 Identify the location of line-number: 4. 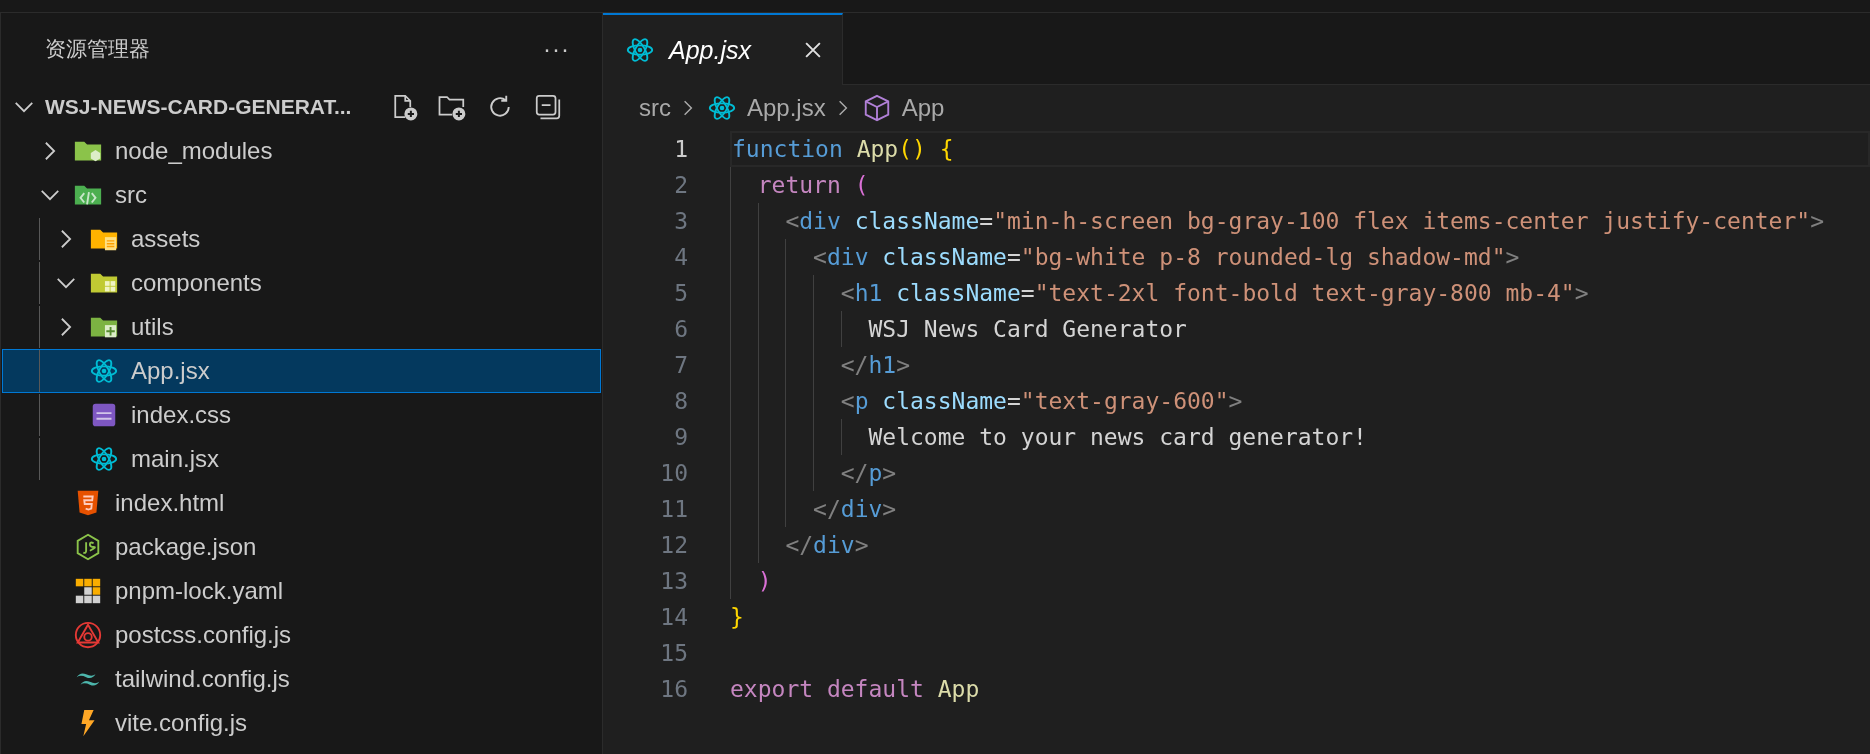
(680, 257).